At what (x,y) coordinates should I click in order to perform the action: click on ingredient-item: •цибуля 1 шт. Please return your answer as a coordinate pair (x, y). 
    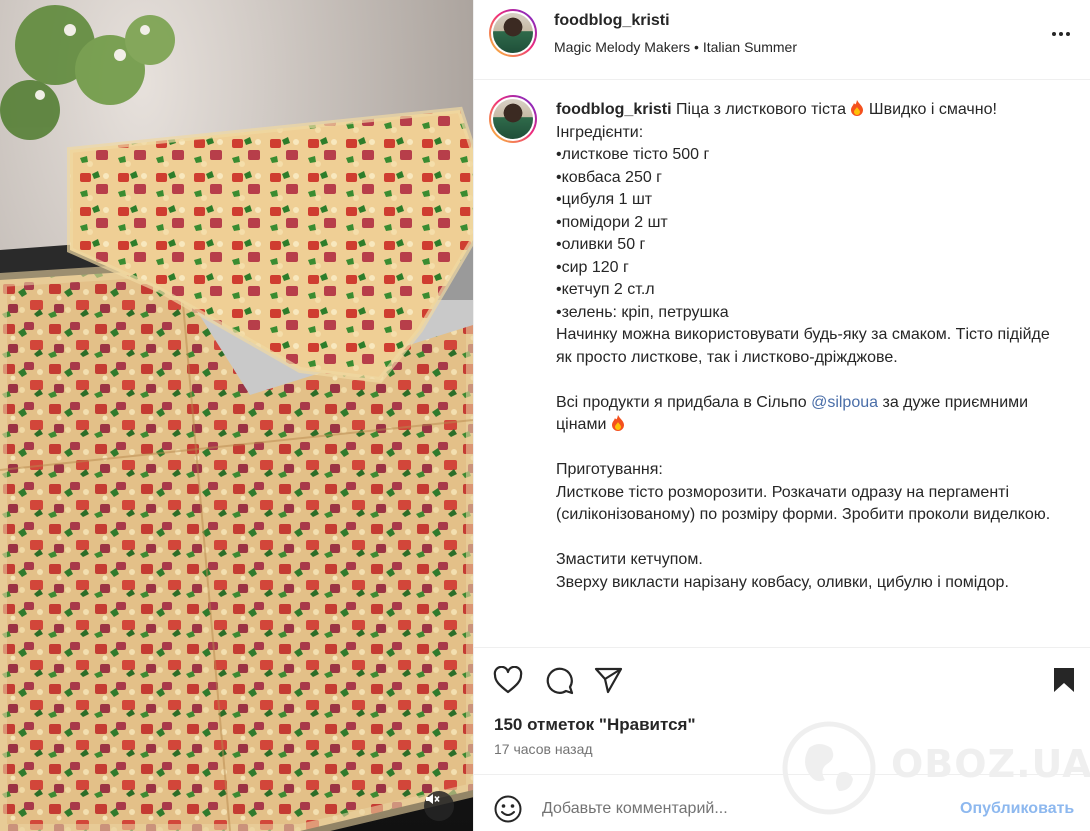
    Looking at the image, I should click on (604, 199).